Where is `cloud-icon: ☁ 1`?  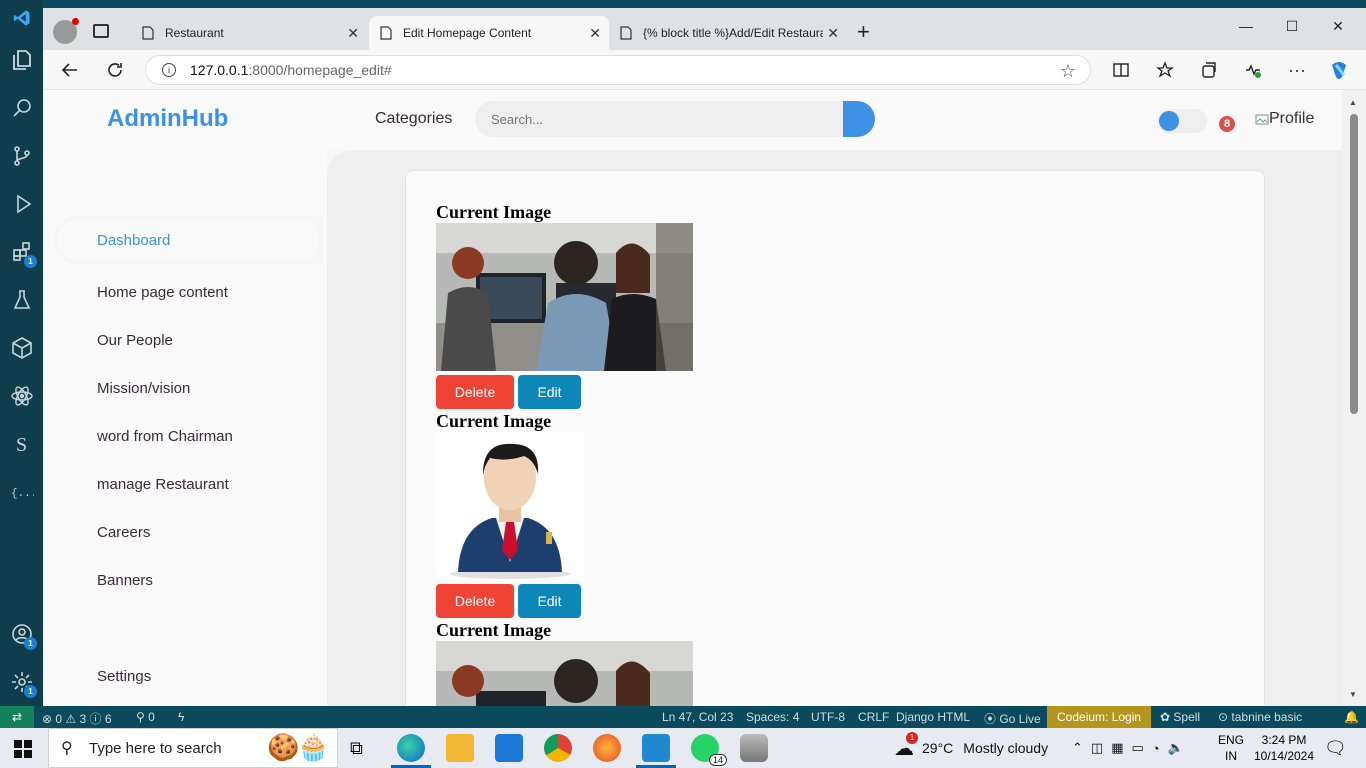
cloud-icon: ☁ 1 is located at coordinates (906, 746).